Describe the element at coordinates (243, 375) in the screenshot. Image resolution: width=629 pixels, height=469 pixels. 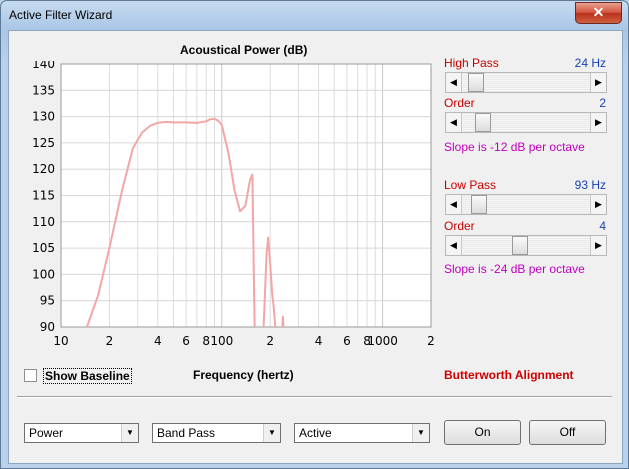
I see `x-axis-label: Frequency (hertz)` at that location.